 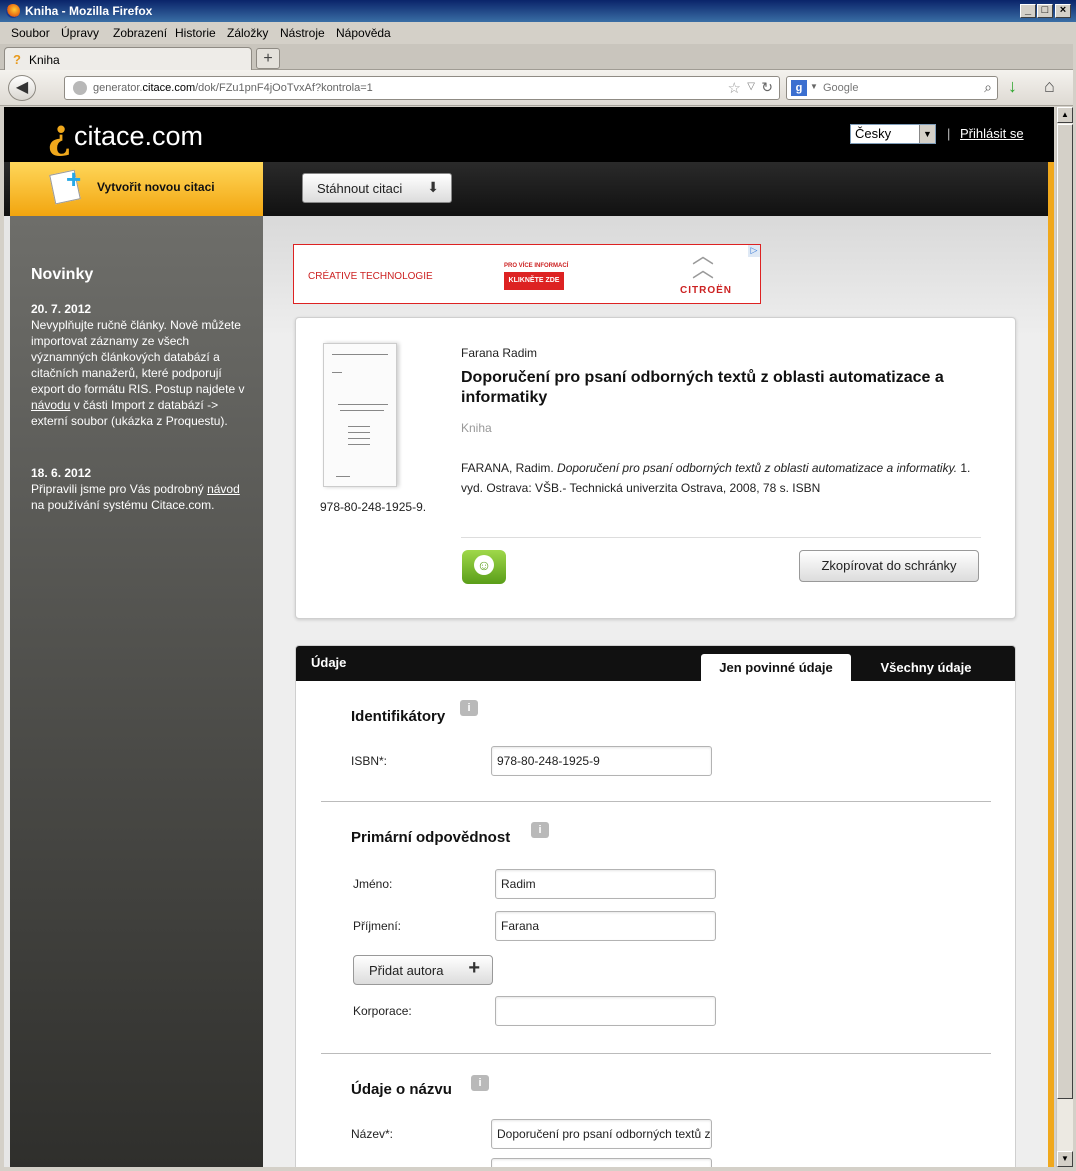 I want to click on login-link: Přihlásit se, so click(x=992, y=133).